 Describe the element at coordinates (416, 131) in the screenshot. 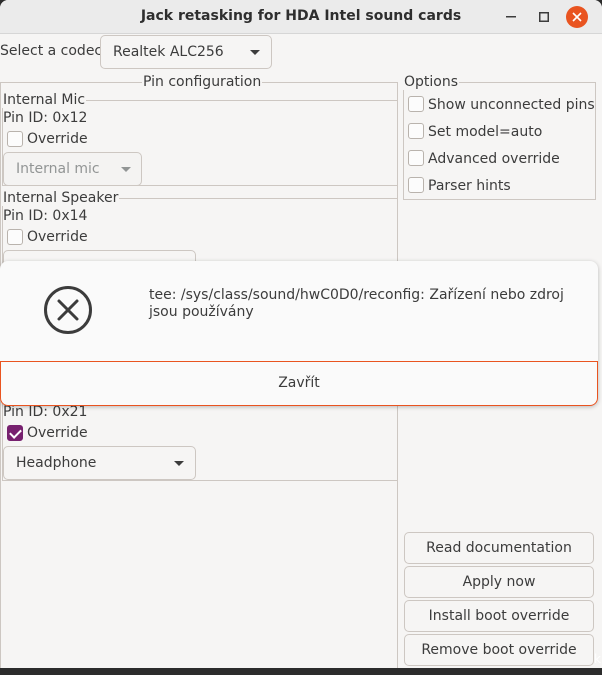

I see `set-model-auto-checkbox` at that location.